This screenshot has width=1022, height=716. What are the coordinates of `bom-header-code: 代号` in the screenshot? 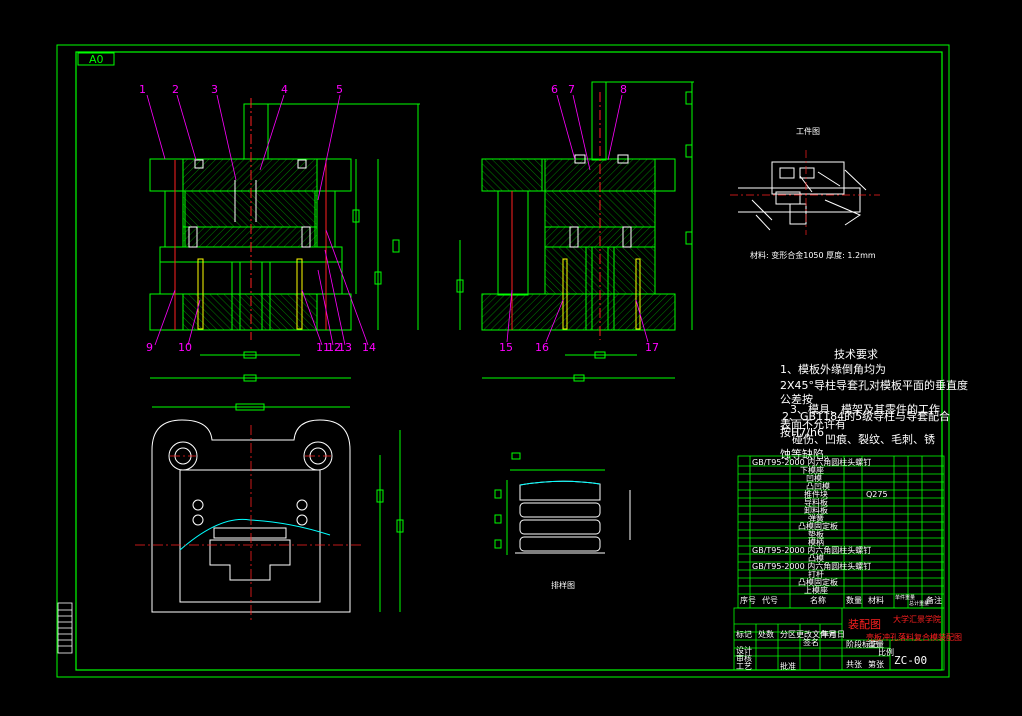 It's located at (770, 600).